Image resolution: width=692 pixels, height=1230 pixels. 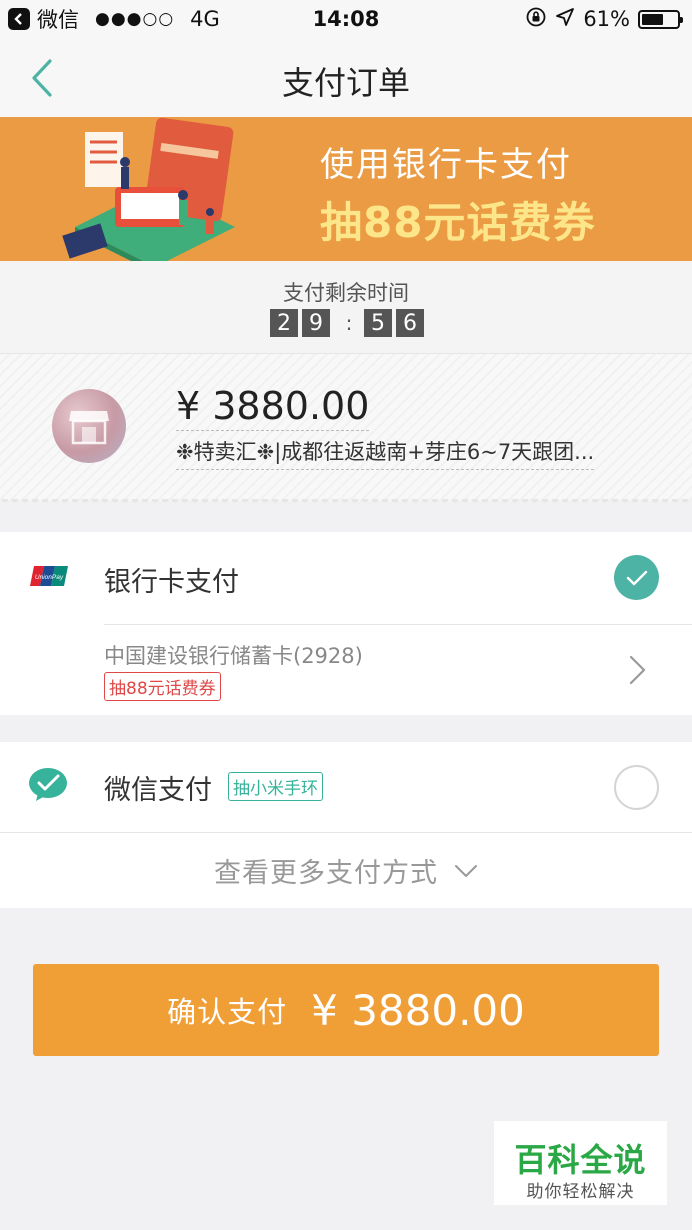 What do you see at coordinates (346, 189) in the screenshot?
I see `promo-banner: 使用银行卡支付 抽88元话费券` at bounding box center [346, 189].